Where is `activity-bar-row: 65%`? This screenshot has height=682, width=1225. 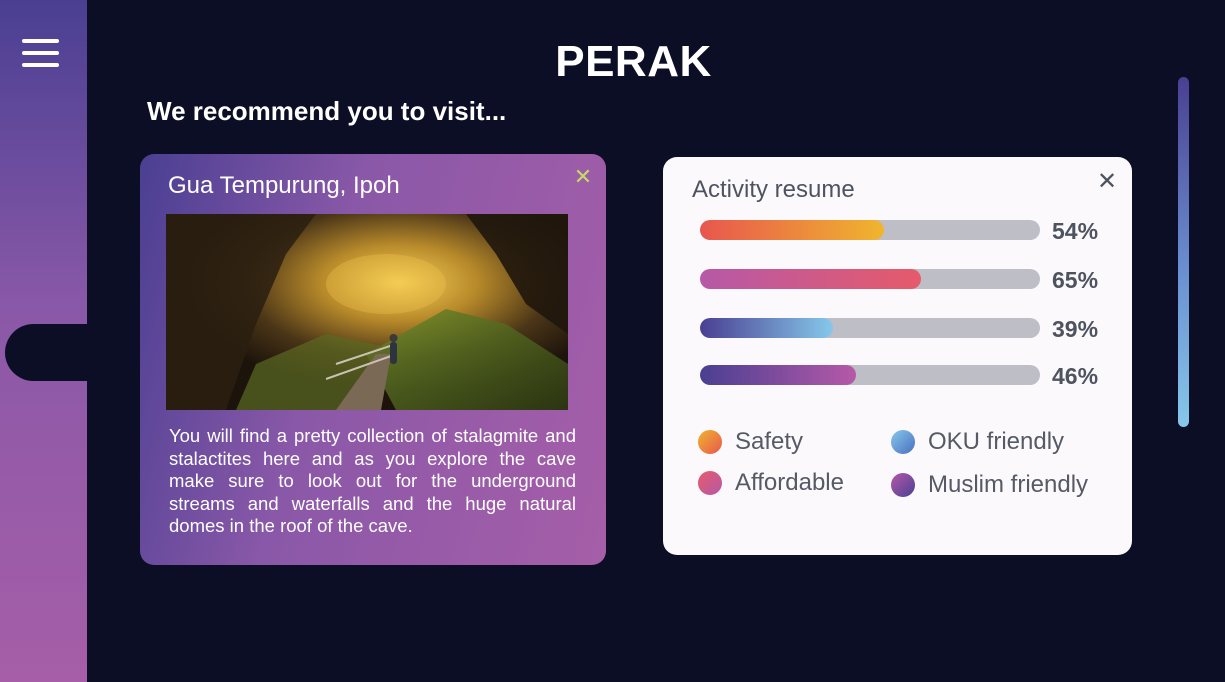
activity-bar-row: 65% is located at coordinates (910, 280).